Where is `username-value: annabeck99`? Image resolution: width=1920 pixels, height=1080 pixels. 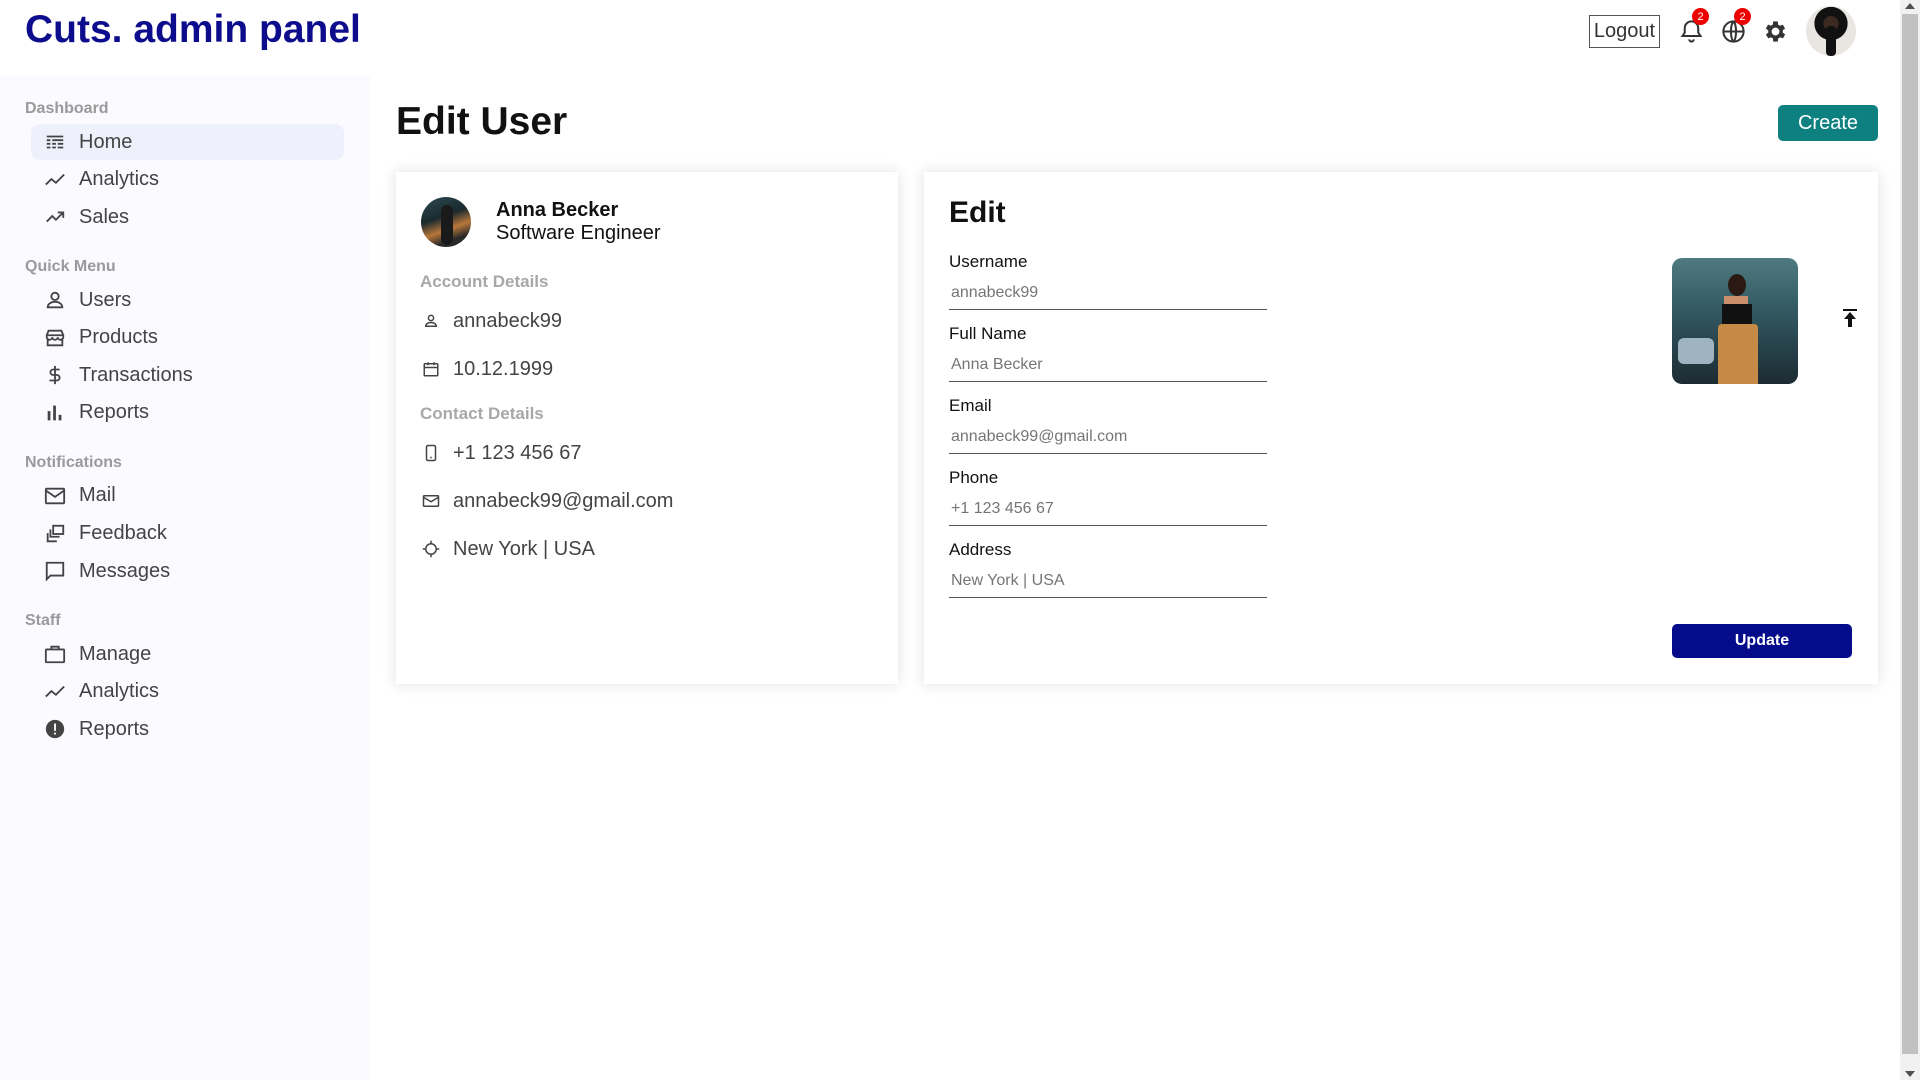 username-value: annabeck99 is located at coordinates (507, 320).